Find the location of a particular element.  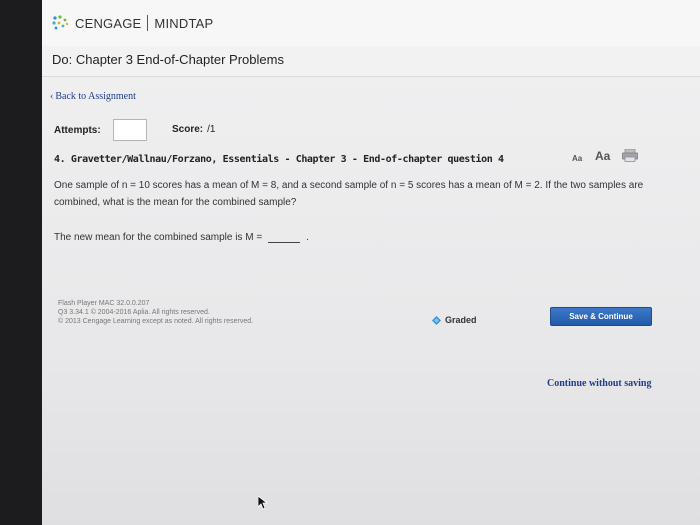

graded-icon is located at coordinates (436, 320).